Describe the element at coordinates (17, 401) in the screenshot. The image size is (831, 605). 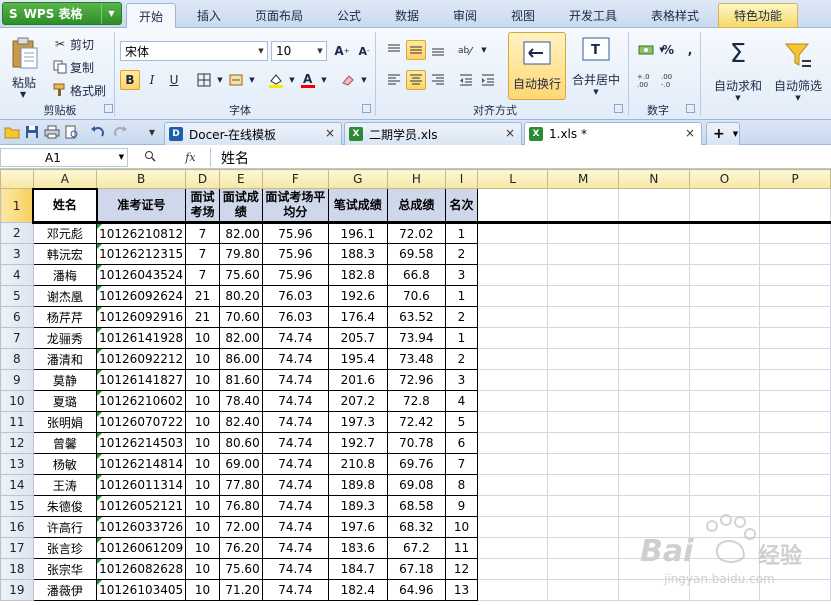
I see `row-header: 10` at that location.